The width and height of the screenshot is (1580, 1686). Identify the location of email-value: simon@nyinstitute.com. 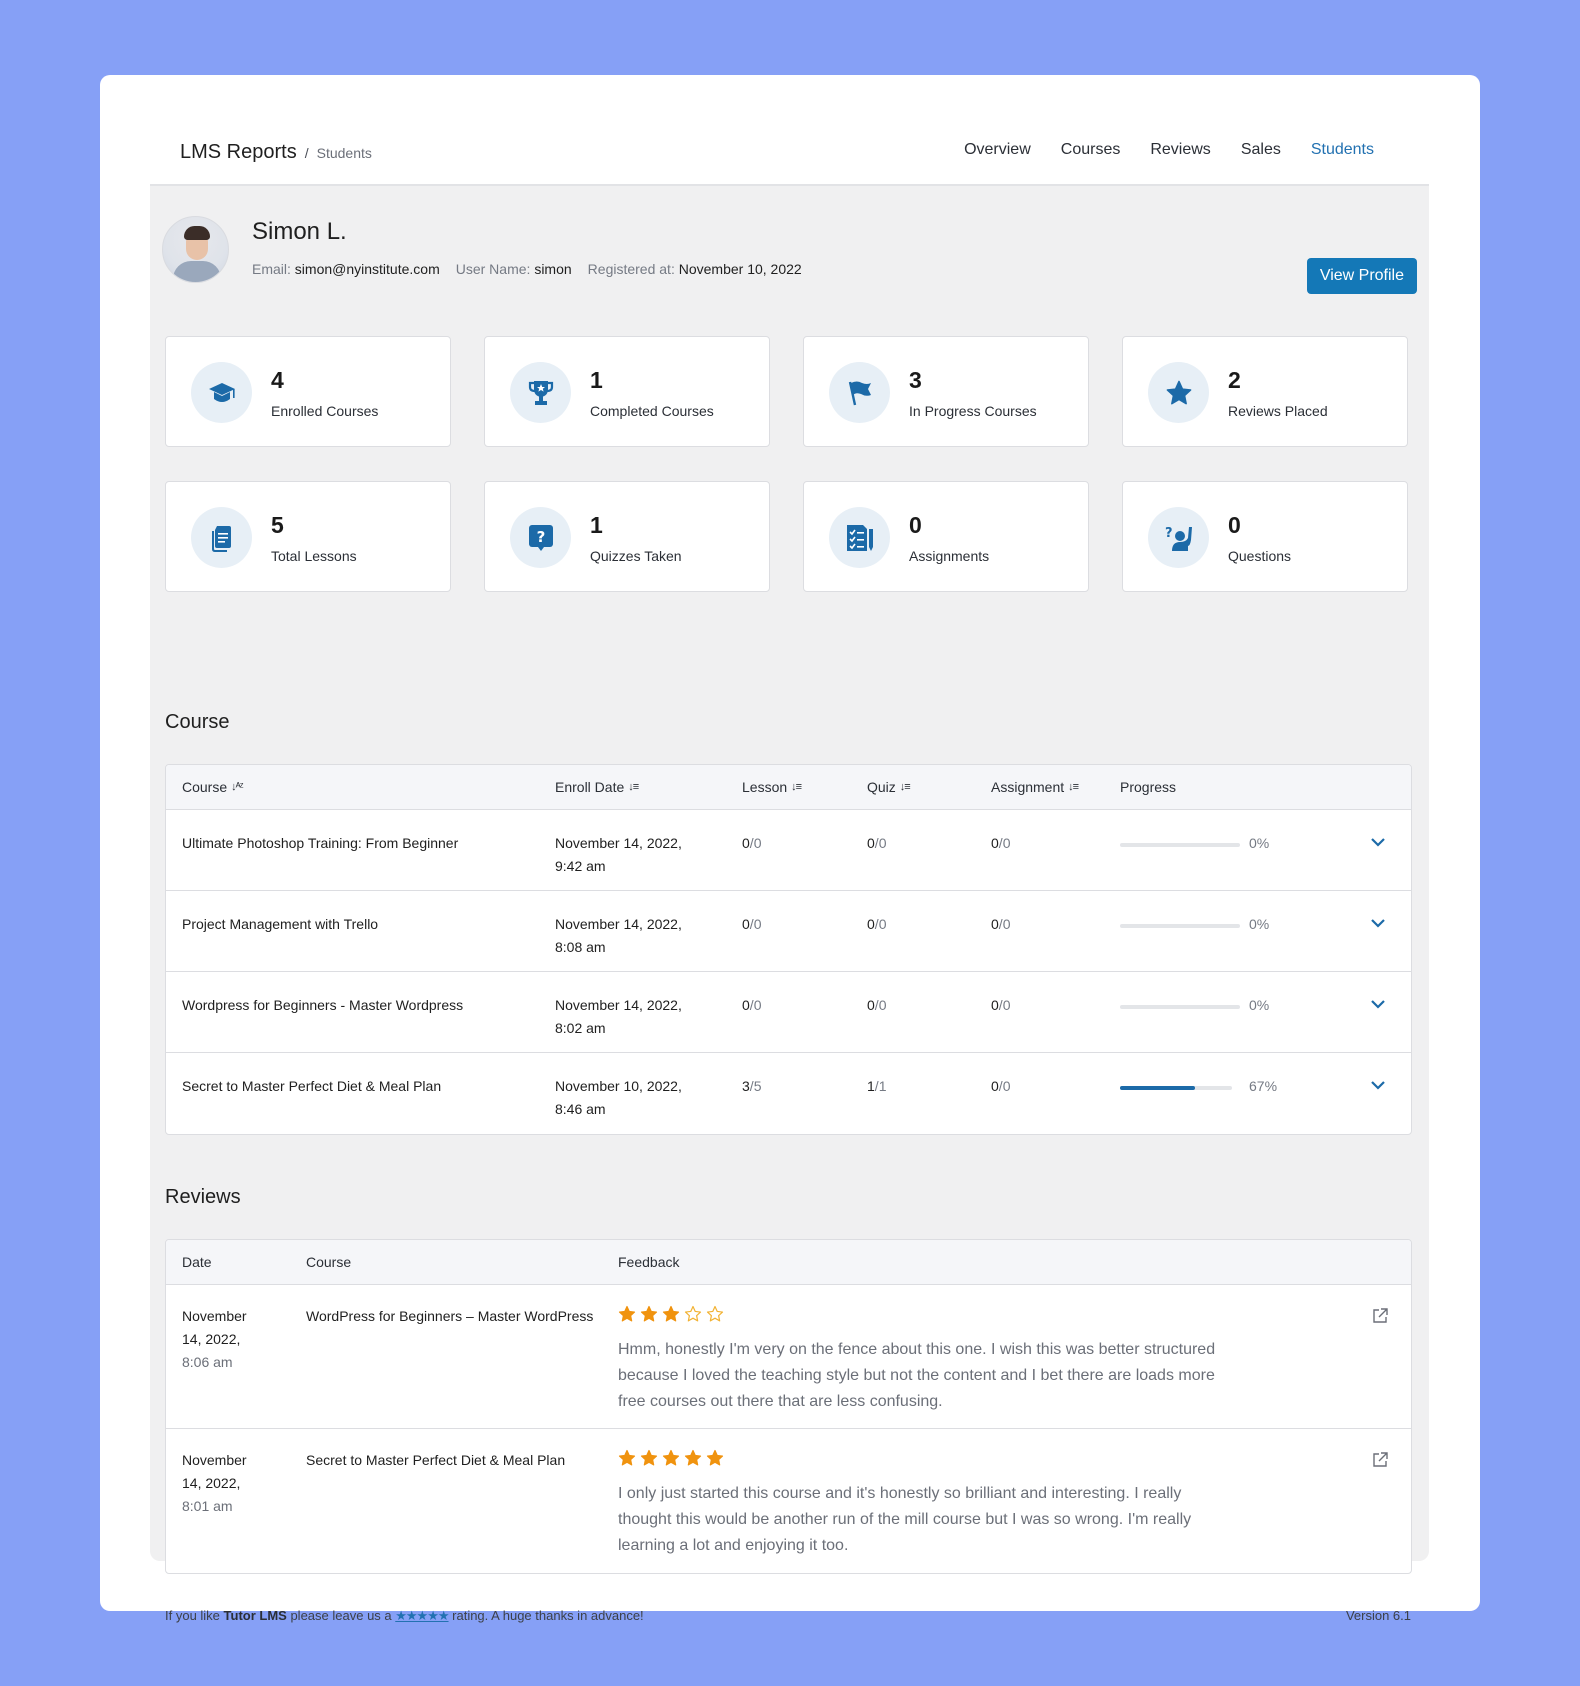
(367, 269).